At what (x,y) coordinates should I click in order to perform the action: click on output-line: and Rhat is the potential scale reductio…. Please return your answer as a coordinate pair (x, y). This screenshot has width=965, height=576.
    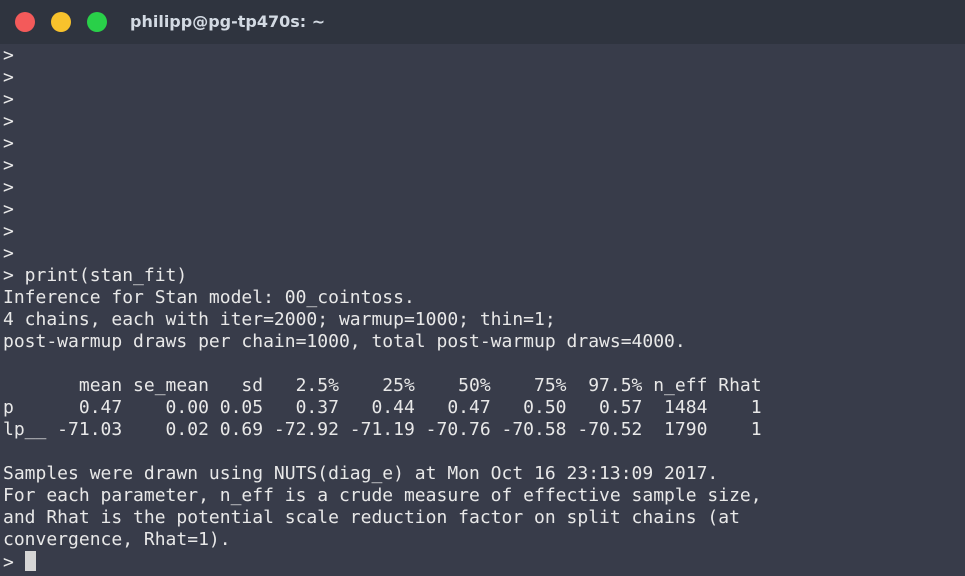
    Looking at the image, I should click on (371, 517).